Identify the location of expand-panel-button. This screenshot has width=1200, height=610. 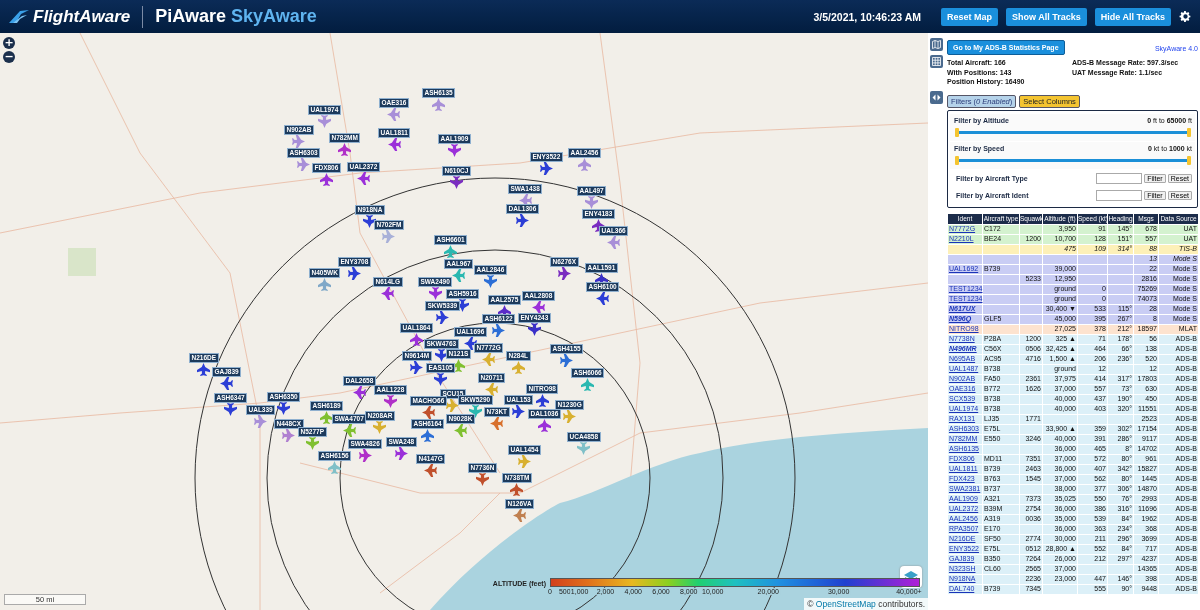
(936, 97).